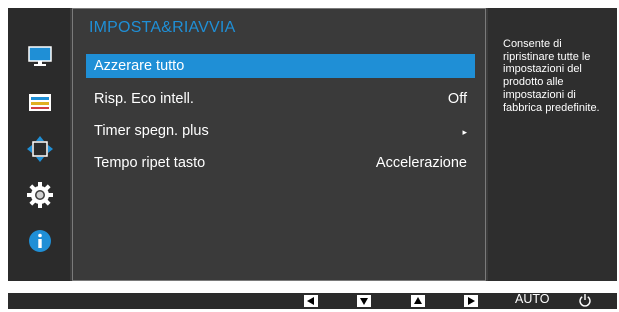 The height and width of the screenshot is (312, 619). What do you see at coordinates (40, 57) in the screenshot?
I see `monitor-icon` at bounding box center [40, 57].